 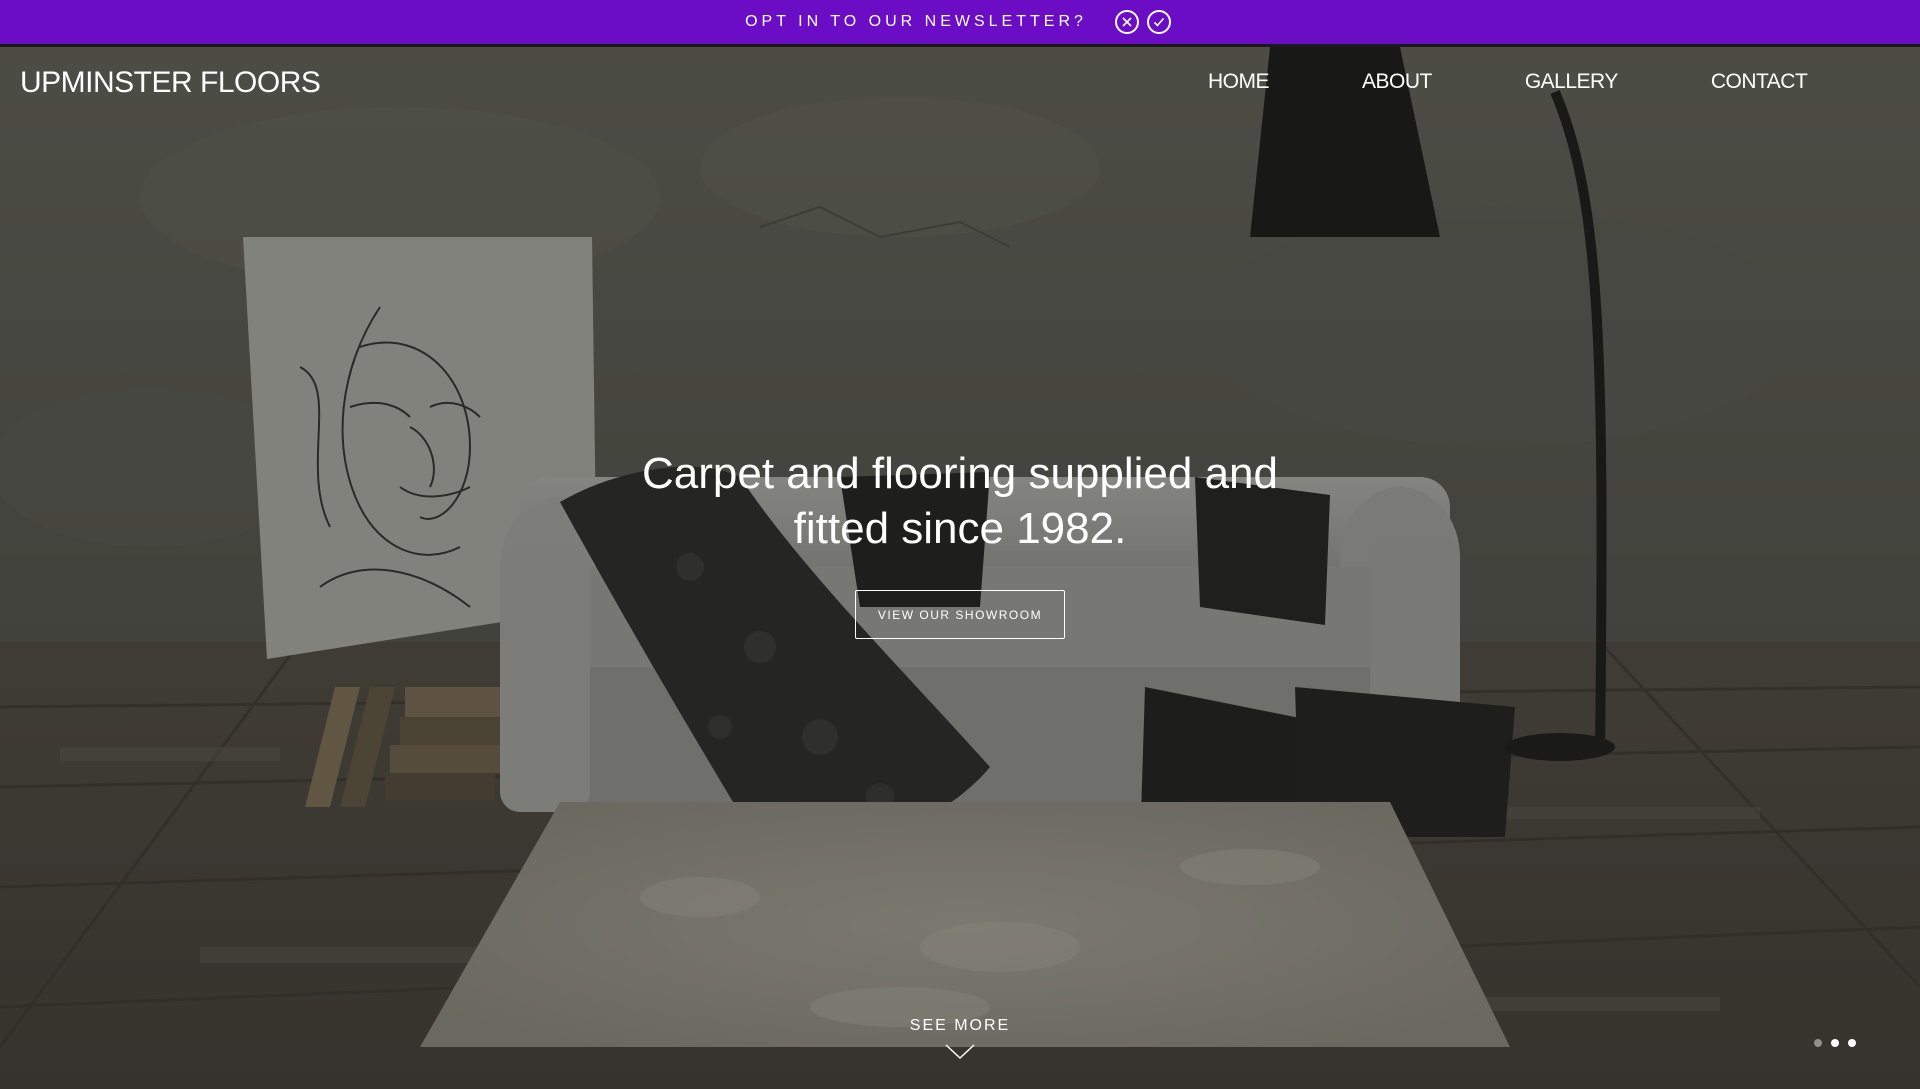 What do you see at coordinates (1839, 1043) in the screenshot?
I see `slider-dots` at bounding box center [1839, 1043].